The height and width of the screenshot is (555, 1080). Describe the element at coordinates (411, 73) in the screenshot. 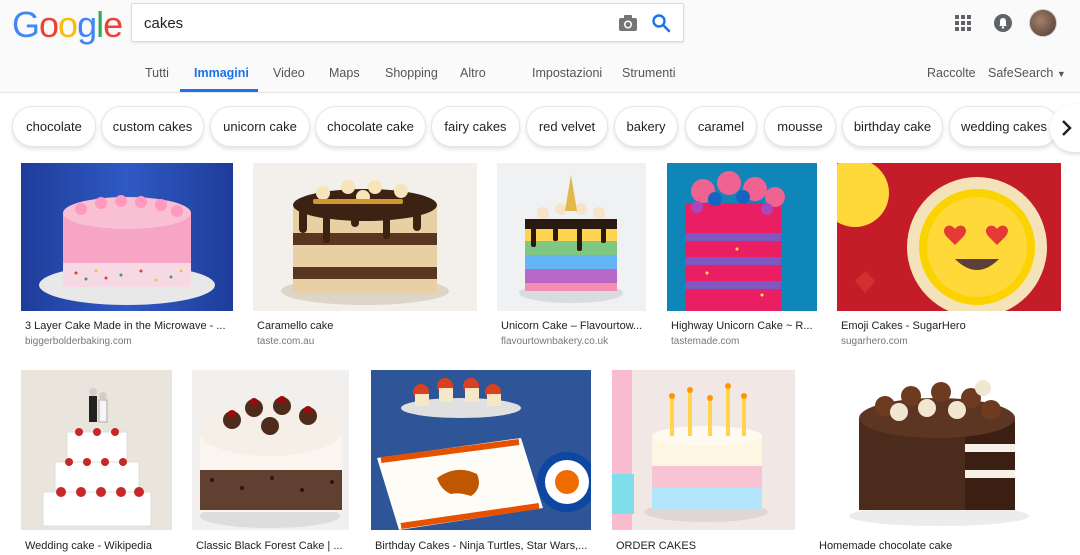

I see `tab-shopping: Shopping` at that location.